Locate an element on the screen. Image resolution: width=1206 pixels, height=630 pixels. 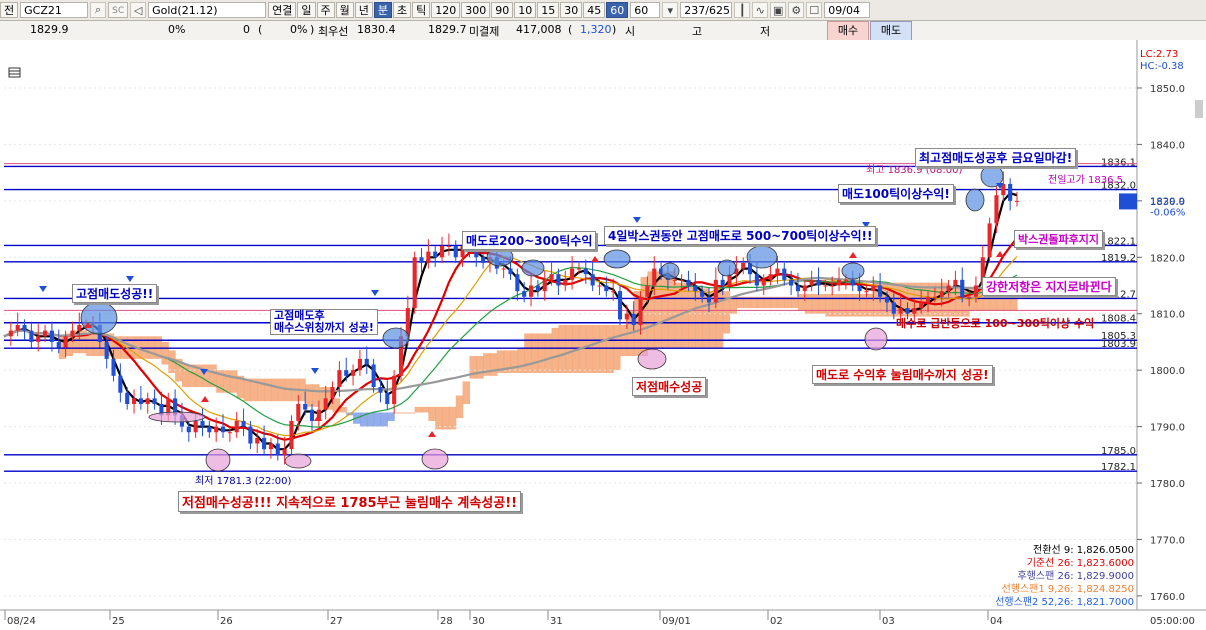
best-bid-label: 최우선 is located at coordinates (333, 31).